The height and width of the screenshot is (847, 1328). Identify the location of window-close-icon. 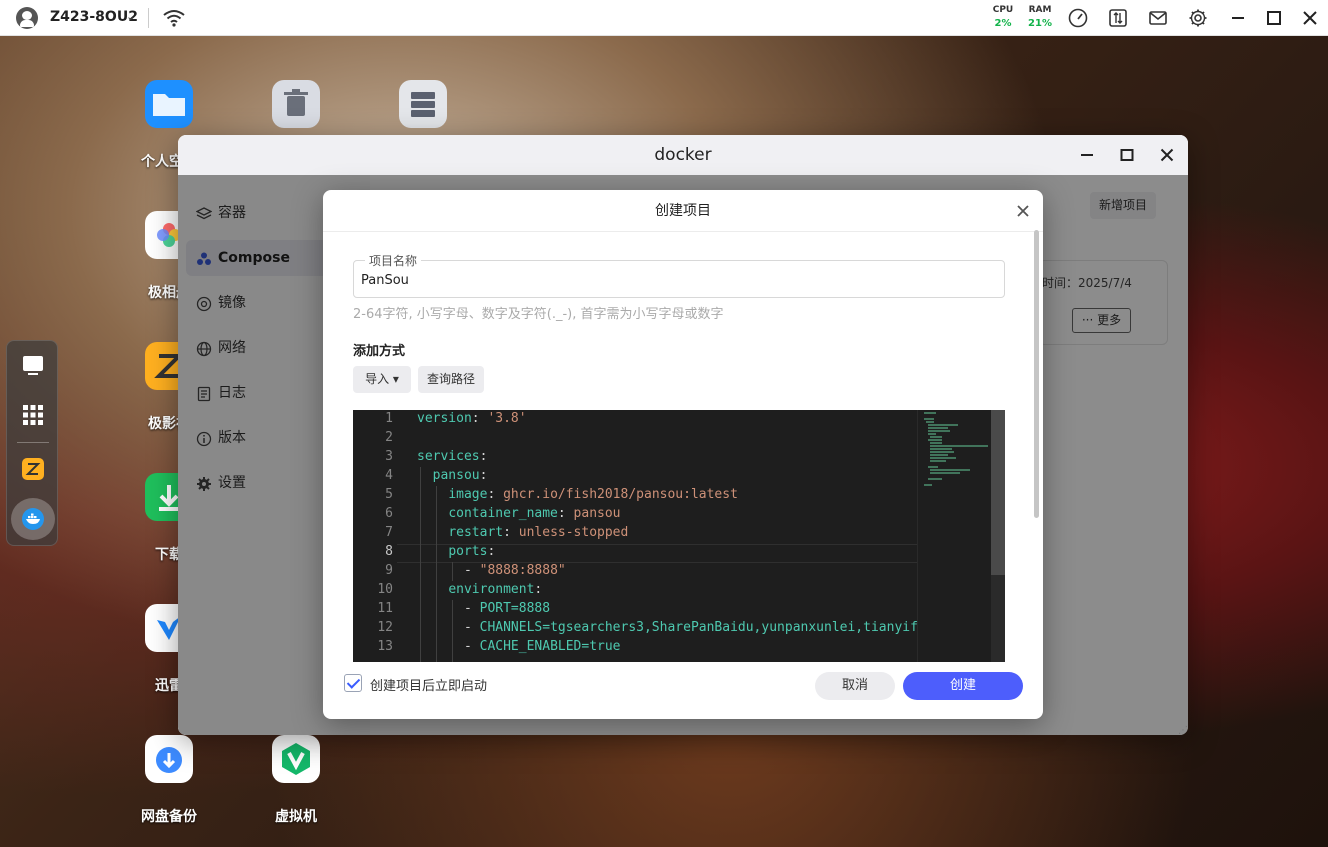
(1167, 155).